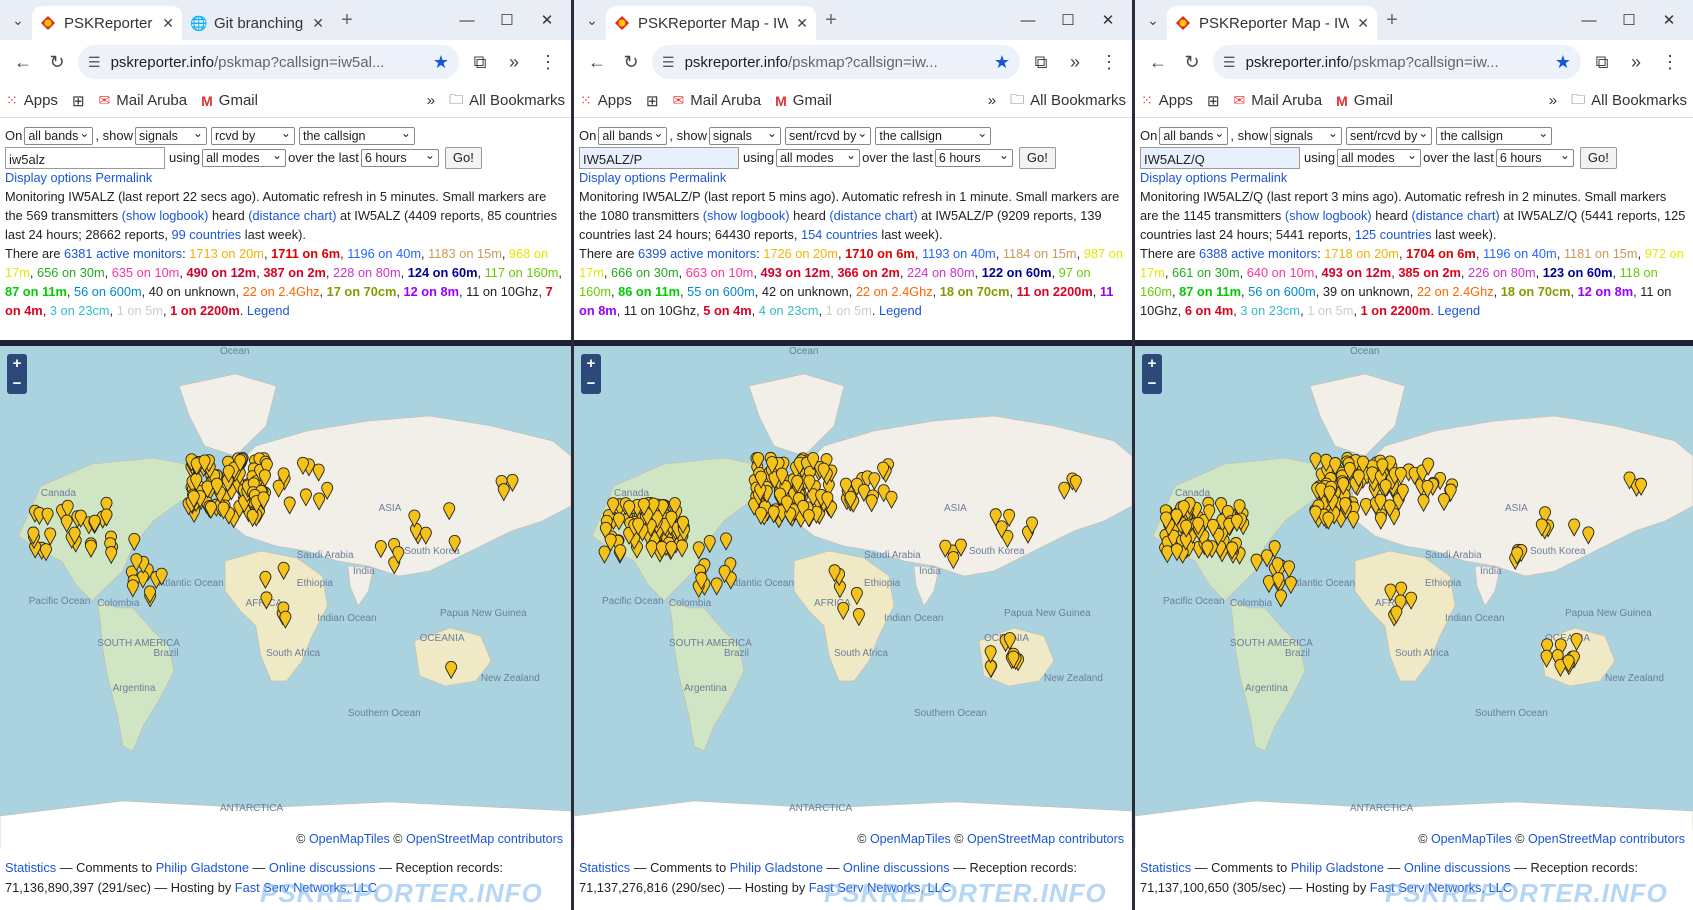 The height and width of the screenshot is (910, 1693). I want to click on browser-tab: PSKReporter M ✕, so click(107, 23).